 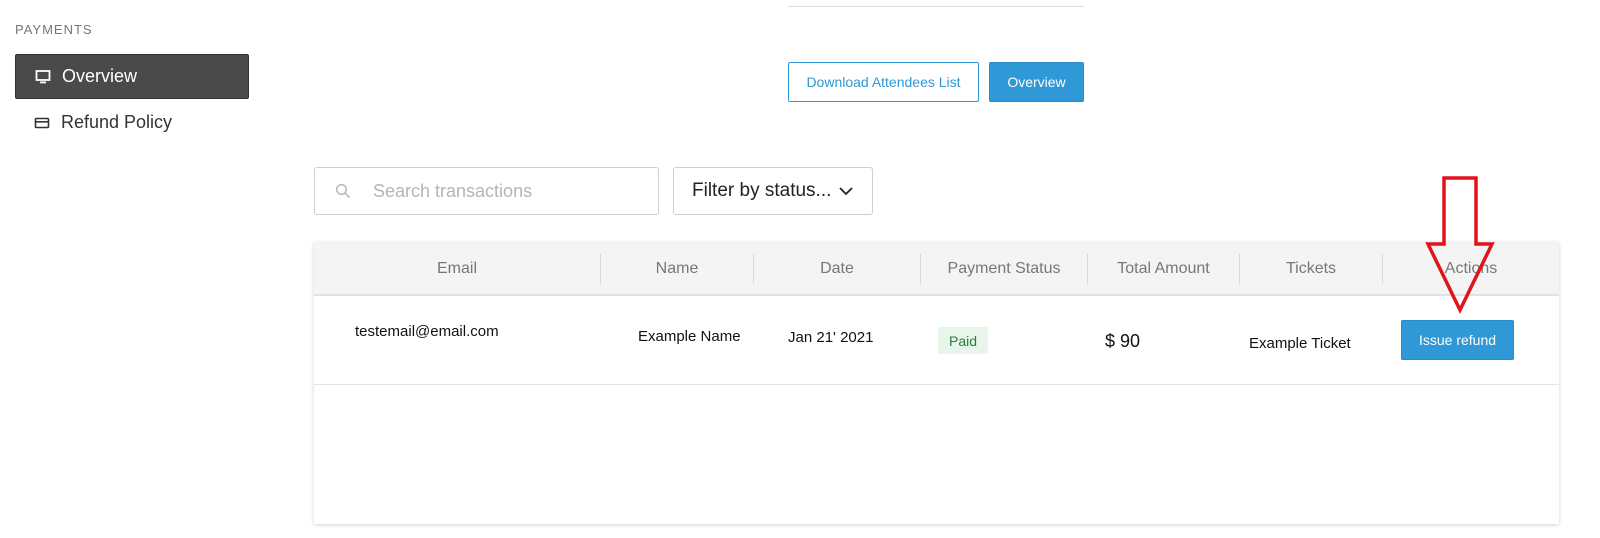 What do you see at coordinates (54, 29) in the screenshot?
I see `sidebar-heading: PAYMENTS` at bounding box center [54, 29].